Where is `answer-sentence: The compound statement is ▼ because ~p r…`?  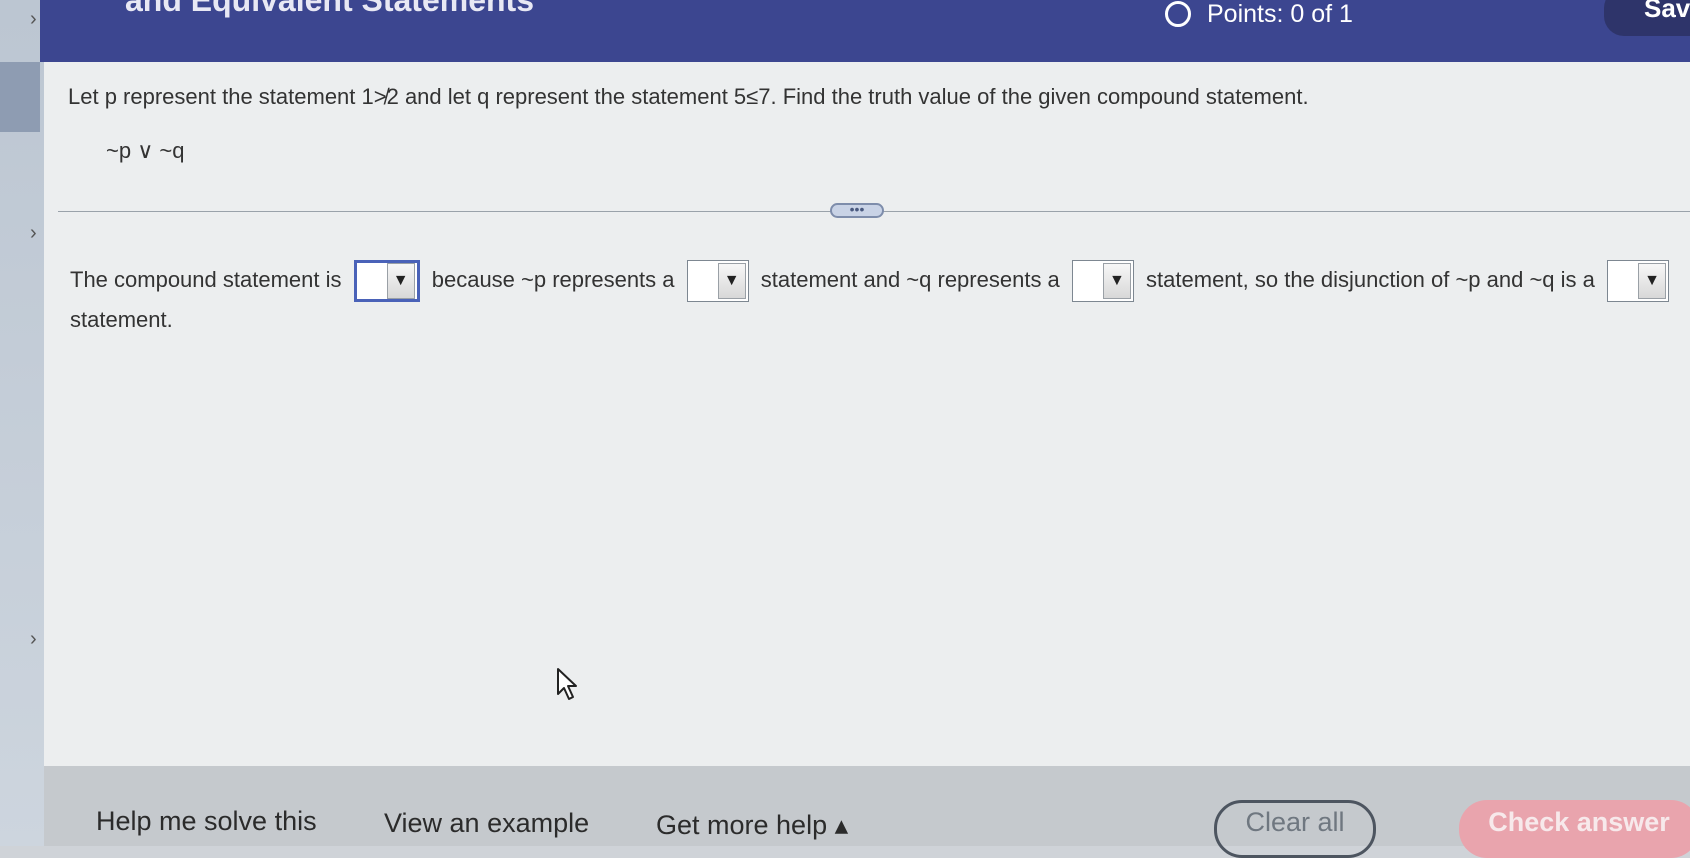
answer-sentence: The compound statement is ▼ because ~p r… is located at coordinates (880, 299).